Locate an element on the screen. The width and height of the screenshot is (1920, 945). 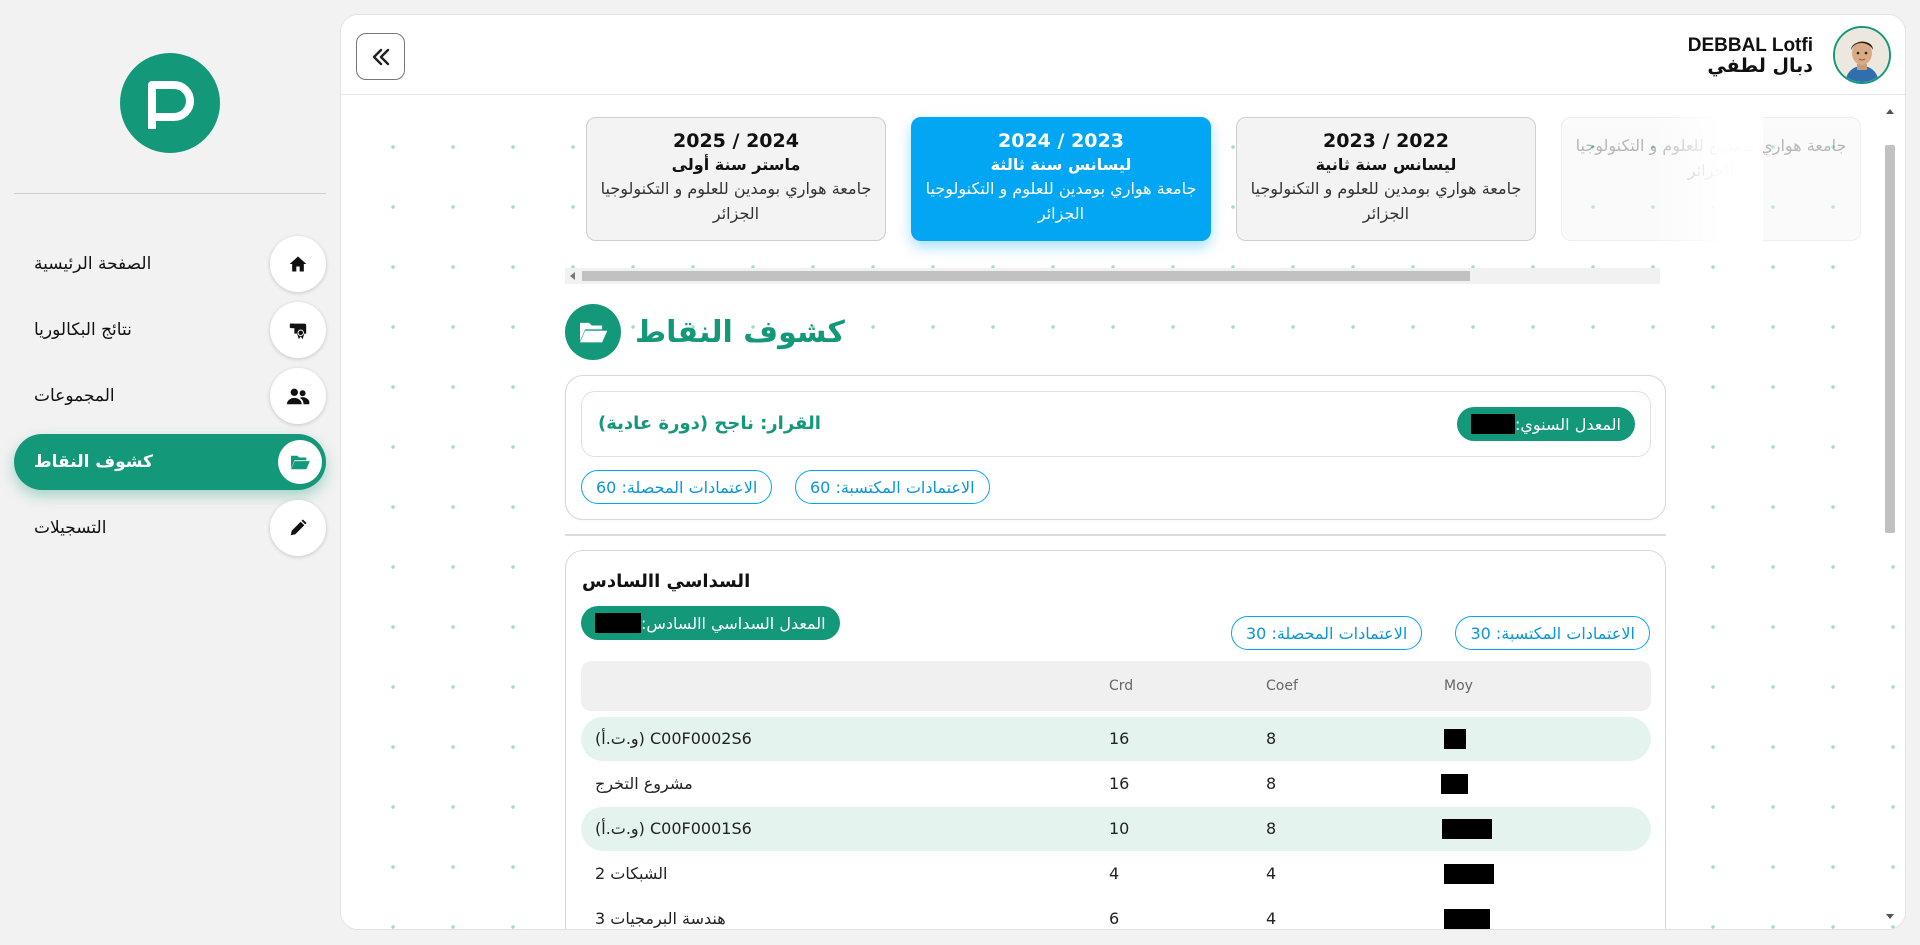
sidebar-divider is located at coordinates (170, 193).